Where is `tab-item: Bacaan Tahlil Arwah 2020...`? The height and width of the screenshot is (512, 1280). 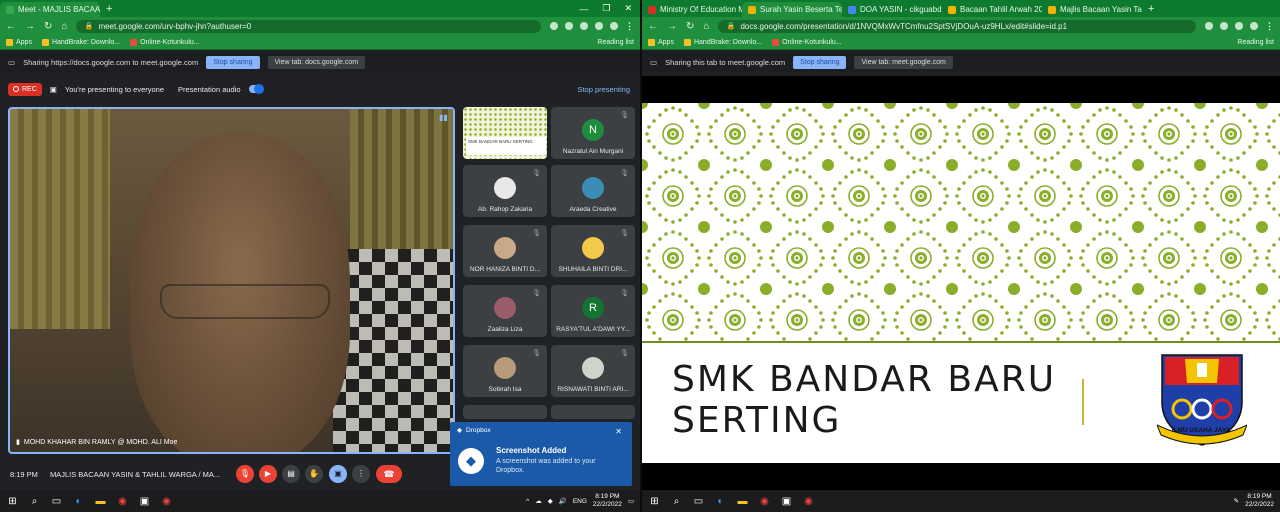 tab-item: Bacaan Tahlil Arwah 2020... is located at coordinates (992, 9).